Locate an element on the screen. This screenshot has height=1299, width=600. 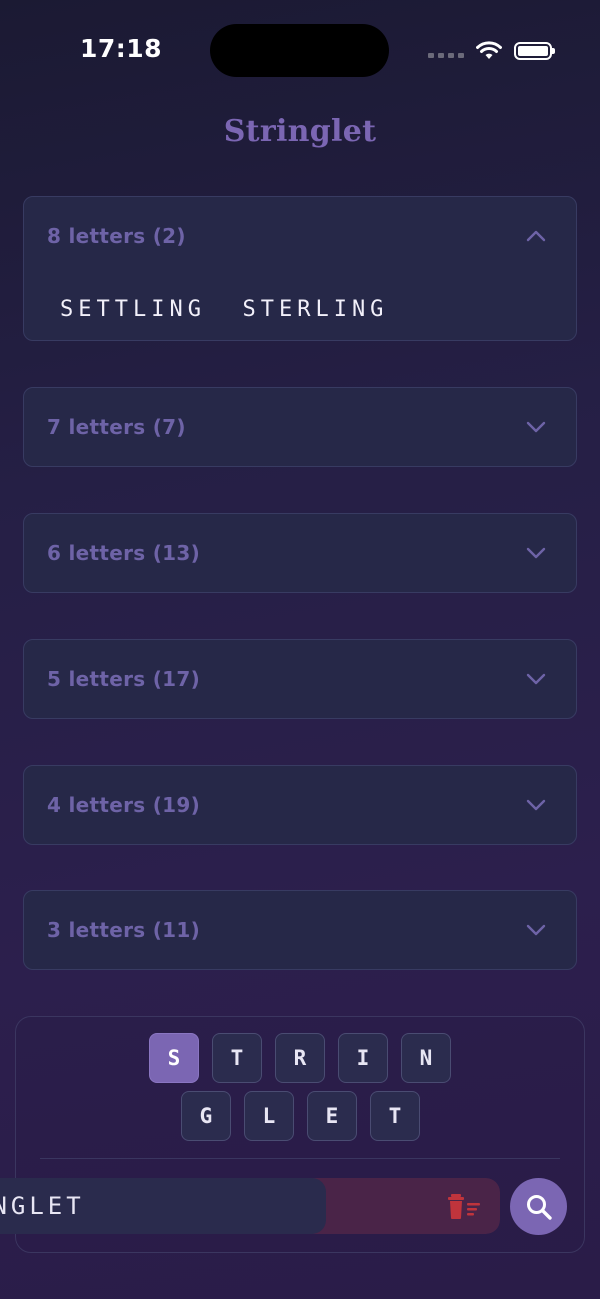
section-header: 4 letters (19) is located at coordinates (300, 805).